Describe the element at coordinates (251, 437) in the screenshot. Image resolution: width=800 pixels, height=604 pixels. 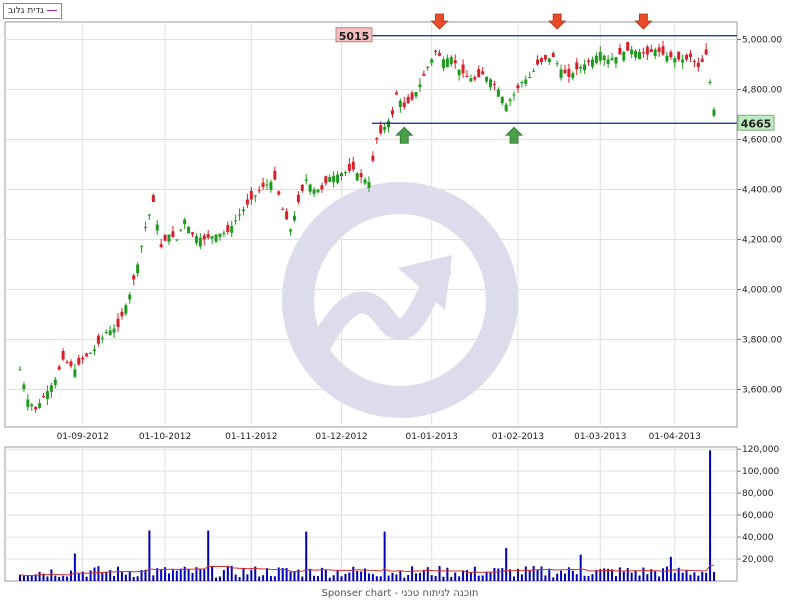
I see `time-tick-label: 01-11-2012` at that location.